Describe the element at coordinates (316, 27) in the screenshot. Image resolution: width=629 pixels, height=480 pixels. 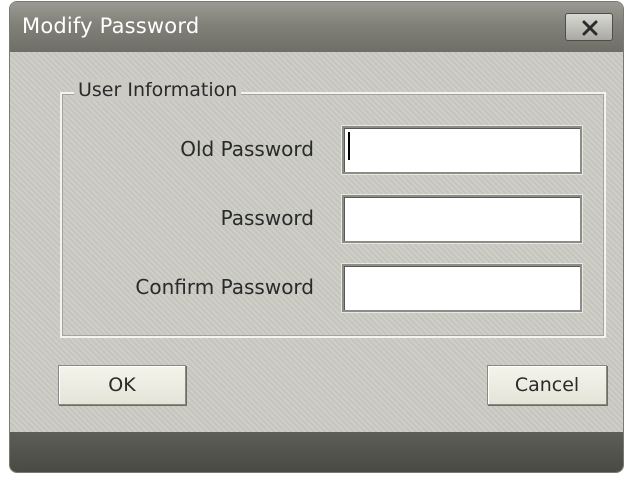
I see `title-bar: Modify Password` at that location.